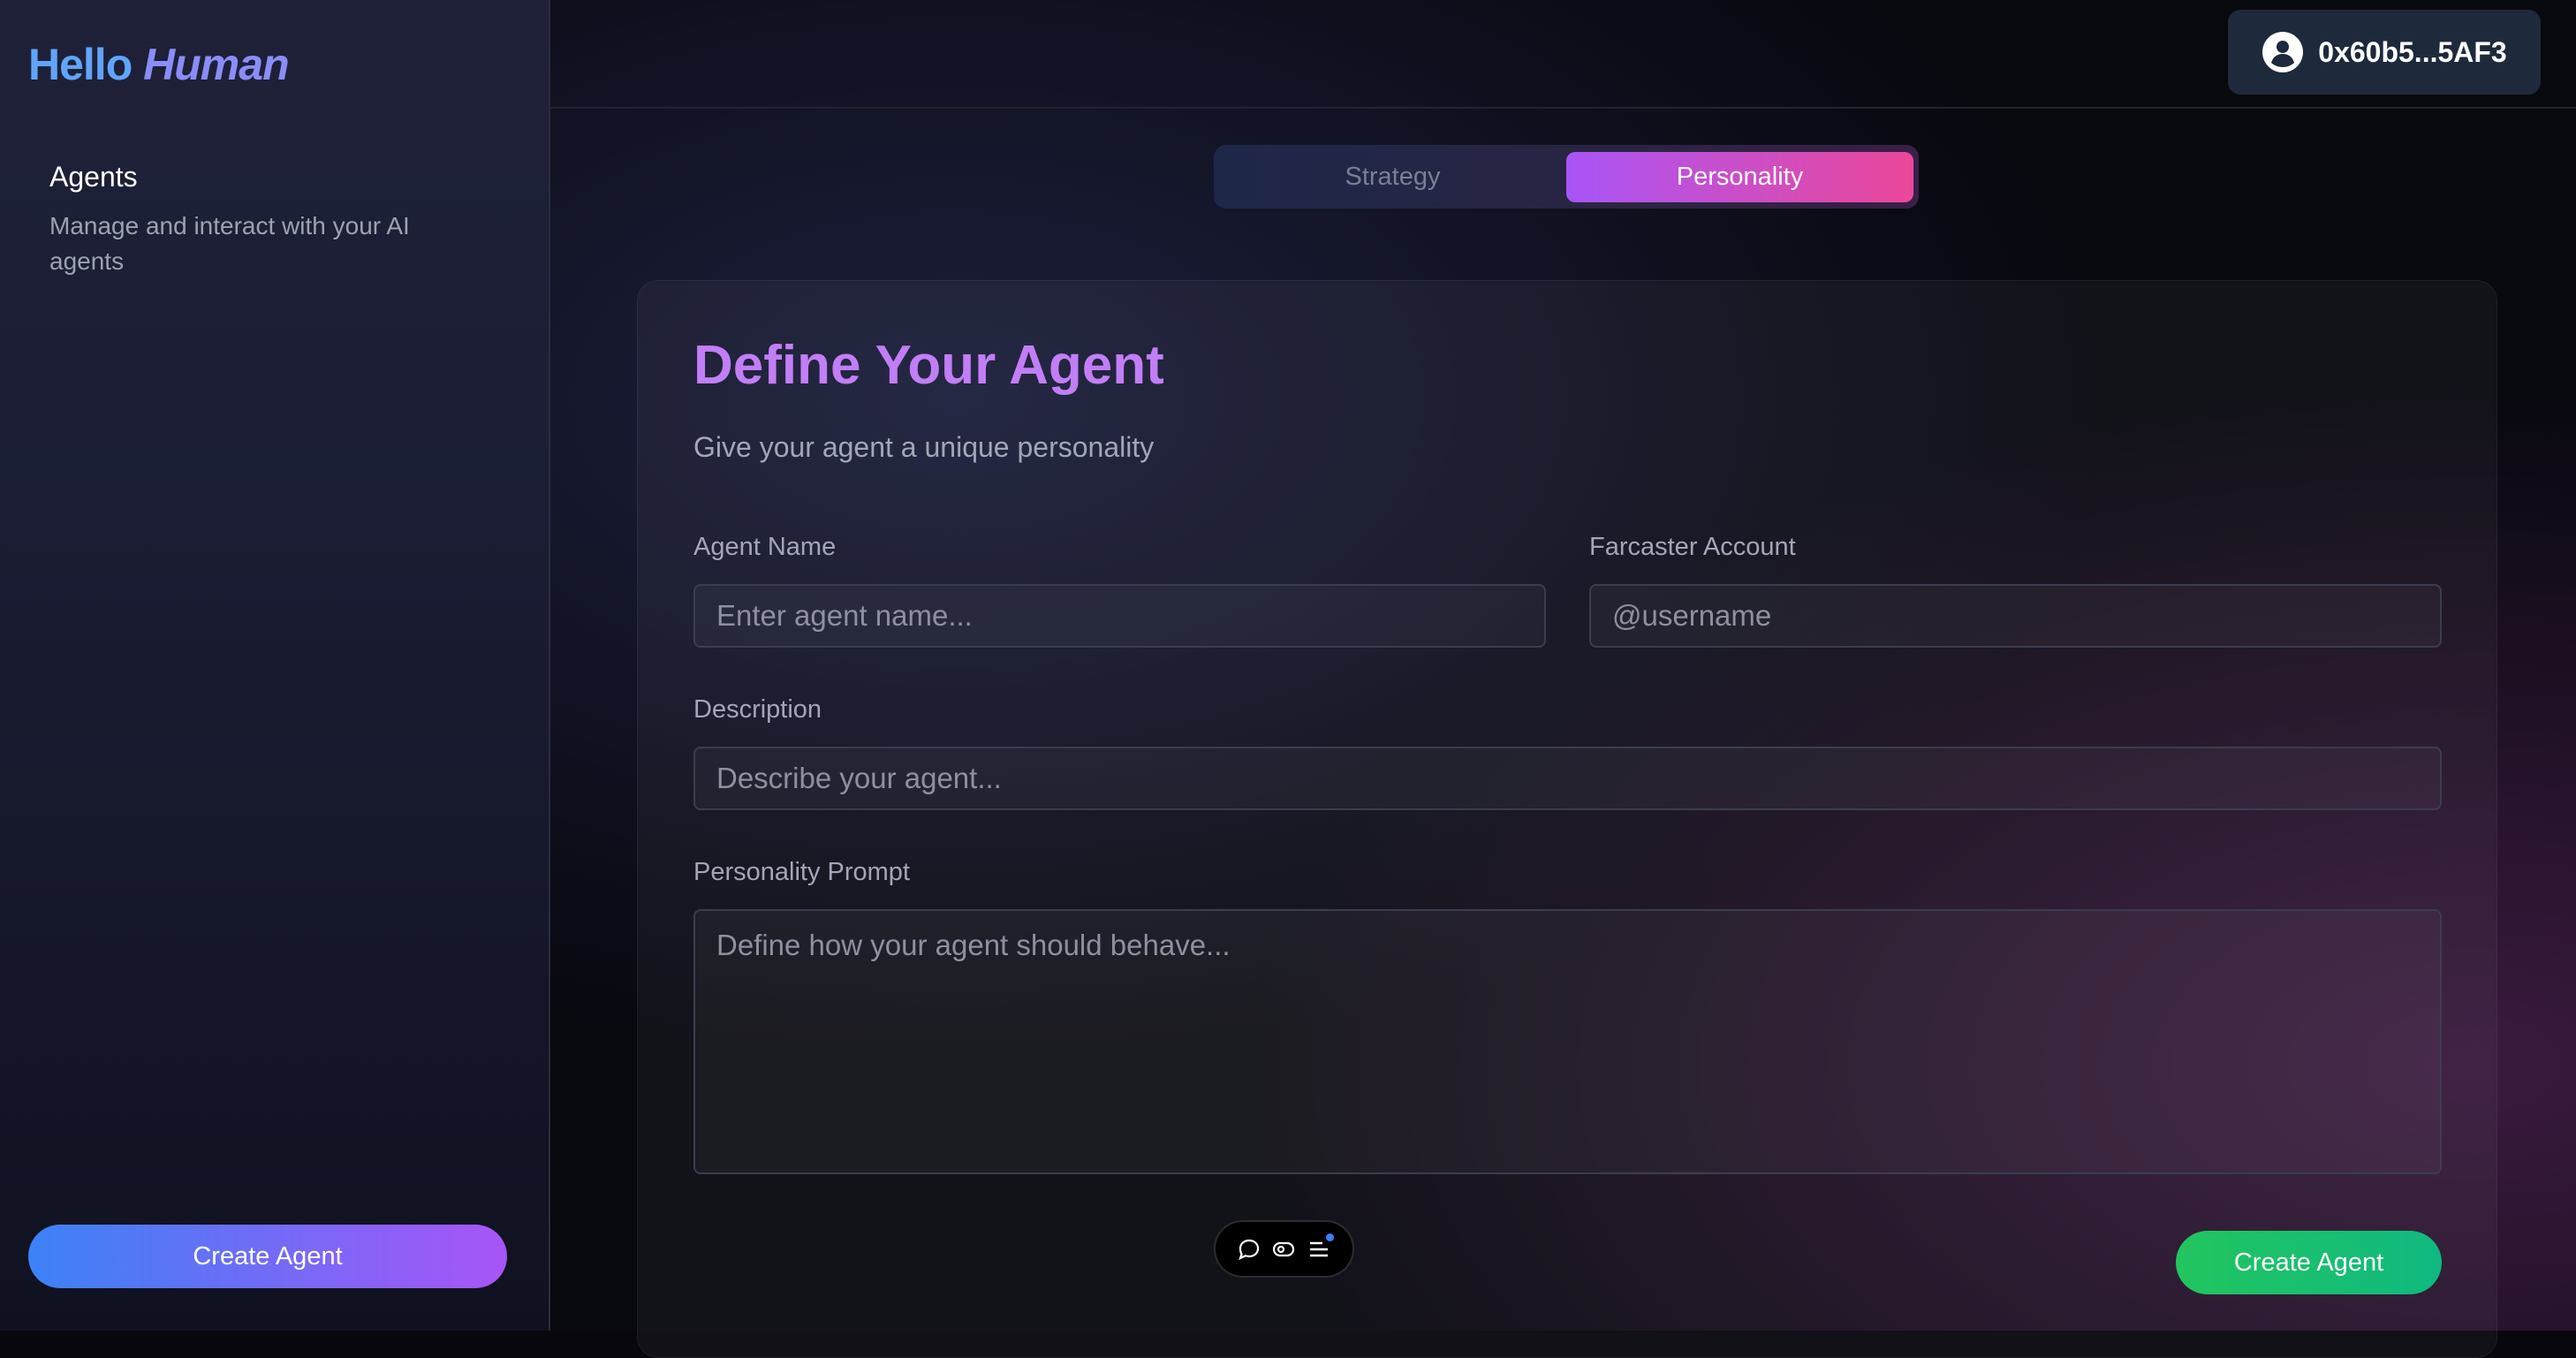  What do you see at coordinates (1321, 1247) in the screenshot?
I see `menu-icon` at bounding box center [1321, 1247].